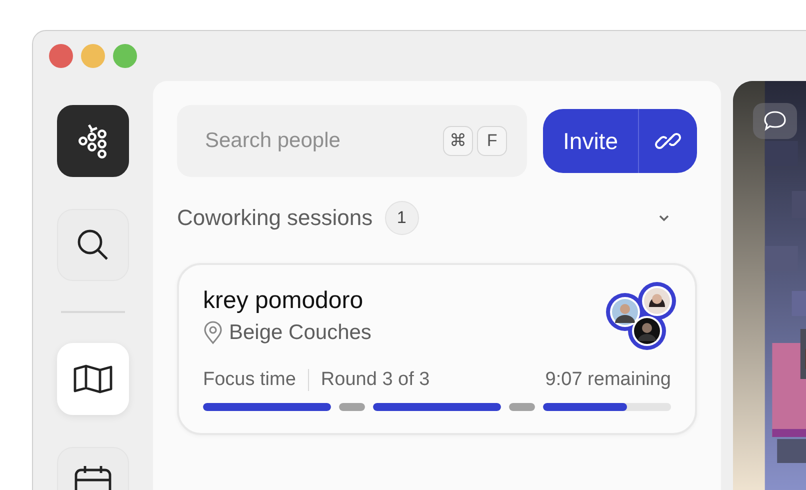 The height and width of the screenshot is (490, 806). Describe the element at coordinates (249, 380) in the screenshot. I see `phase-label: Focus time` at that location.